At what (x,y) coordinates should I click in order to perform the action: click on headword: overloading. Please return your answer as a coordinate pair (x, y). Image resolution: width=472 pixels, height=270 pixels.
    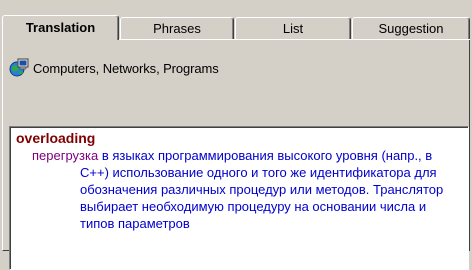
    Looking at the image, I should click on (56, 138).